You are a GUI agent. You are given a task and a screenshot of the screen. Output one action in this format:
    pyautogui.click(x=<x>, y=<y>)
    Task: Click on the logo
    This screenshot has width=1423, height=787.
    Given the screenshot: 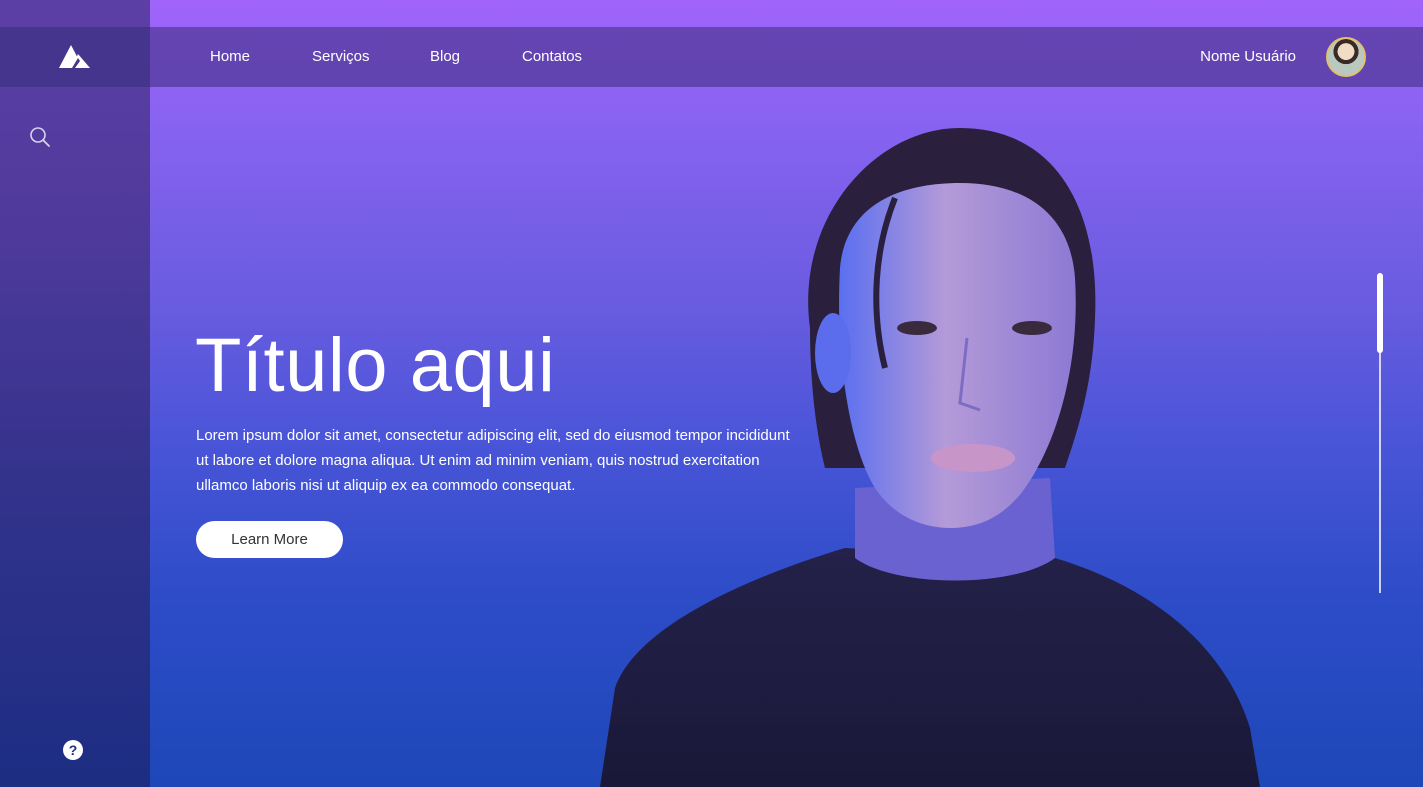 What is the action you would take?
    pyautogui.click(x=75, y=57)
    